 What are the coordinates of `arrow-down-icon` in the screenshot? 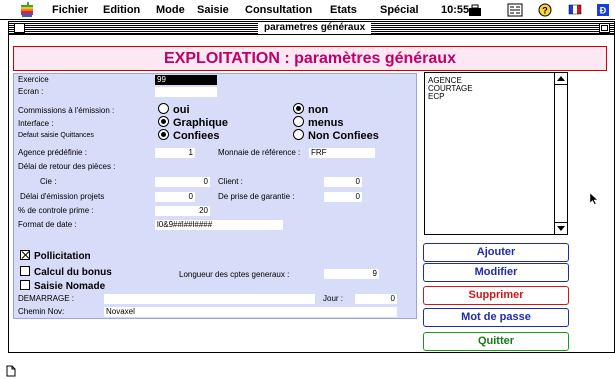 It's located at (561, 228).